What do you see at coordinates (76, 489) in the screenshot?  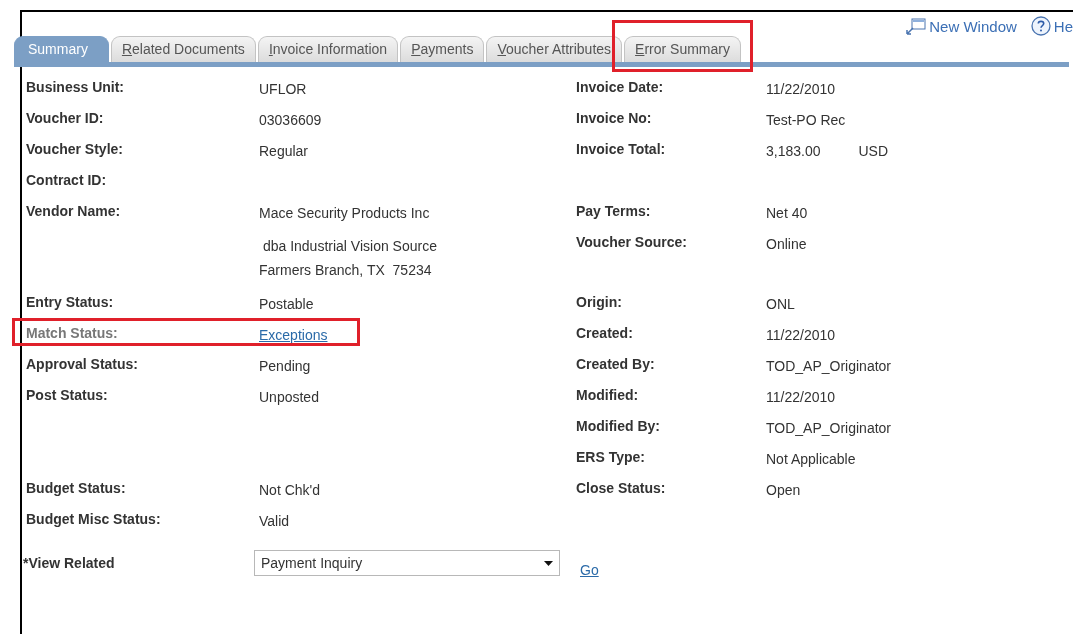 I see `field-label: Budget Status:` at bounding box center [76, 489].